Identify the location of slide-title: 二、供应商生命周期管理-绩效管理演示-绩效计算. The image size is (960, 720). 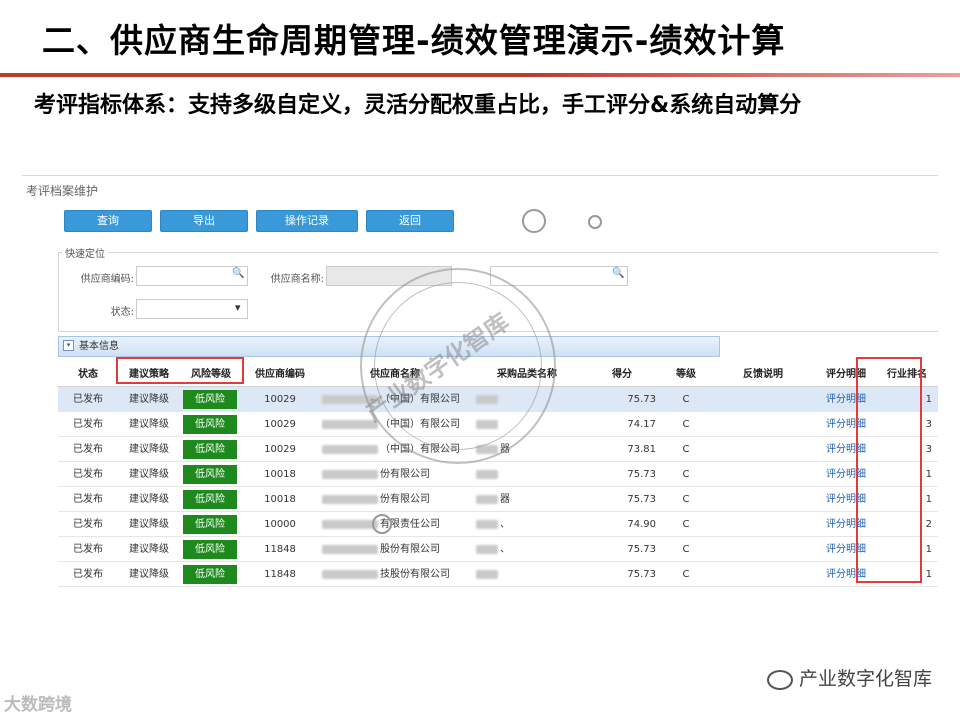
(414, 40).